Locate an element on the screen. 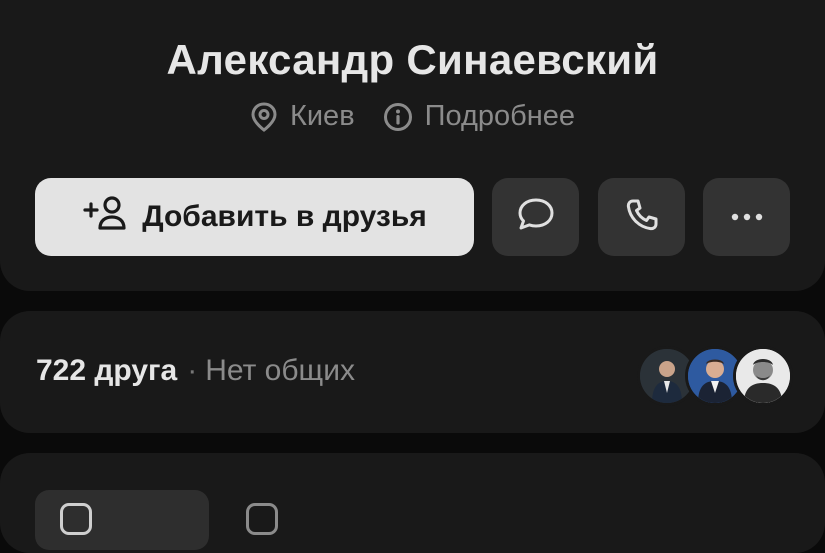 The width and height of the screenshot is (825, 553). mutual-friends-label: Нет общих is located at coordinates (280, 370).